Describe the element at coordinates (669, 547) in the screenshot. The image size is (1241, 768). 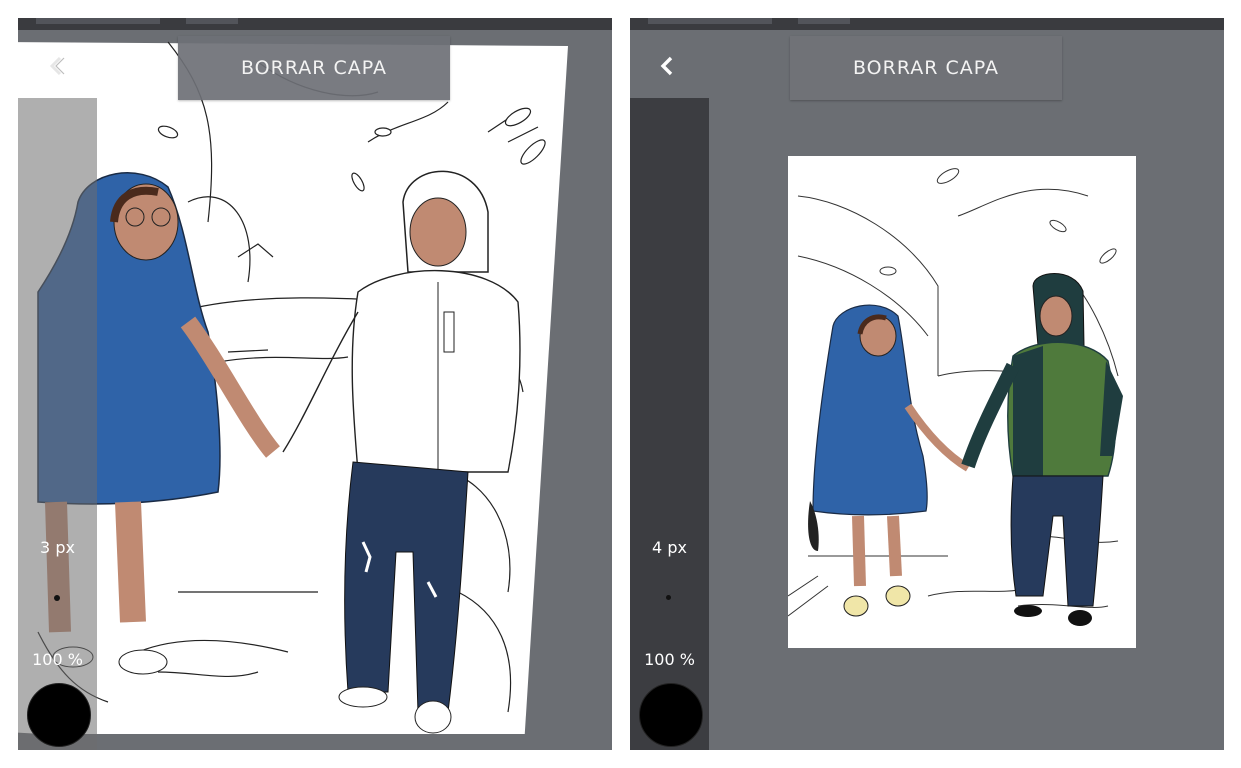
I see `brush-size-label: 4 px` at that location.